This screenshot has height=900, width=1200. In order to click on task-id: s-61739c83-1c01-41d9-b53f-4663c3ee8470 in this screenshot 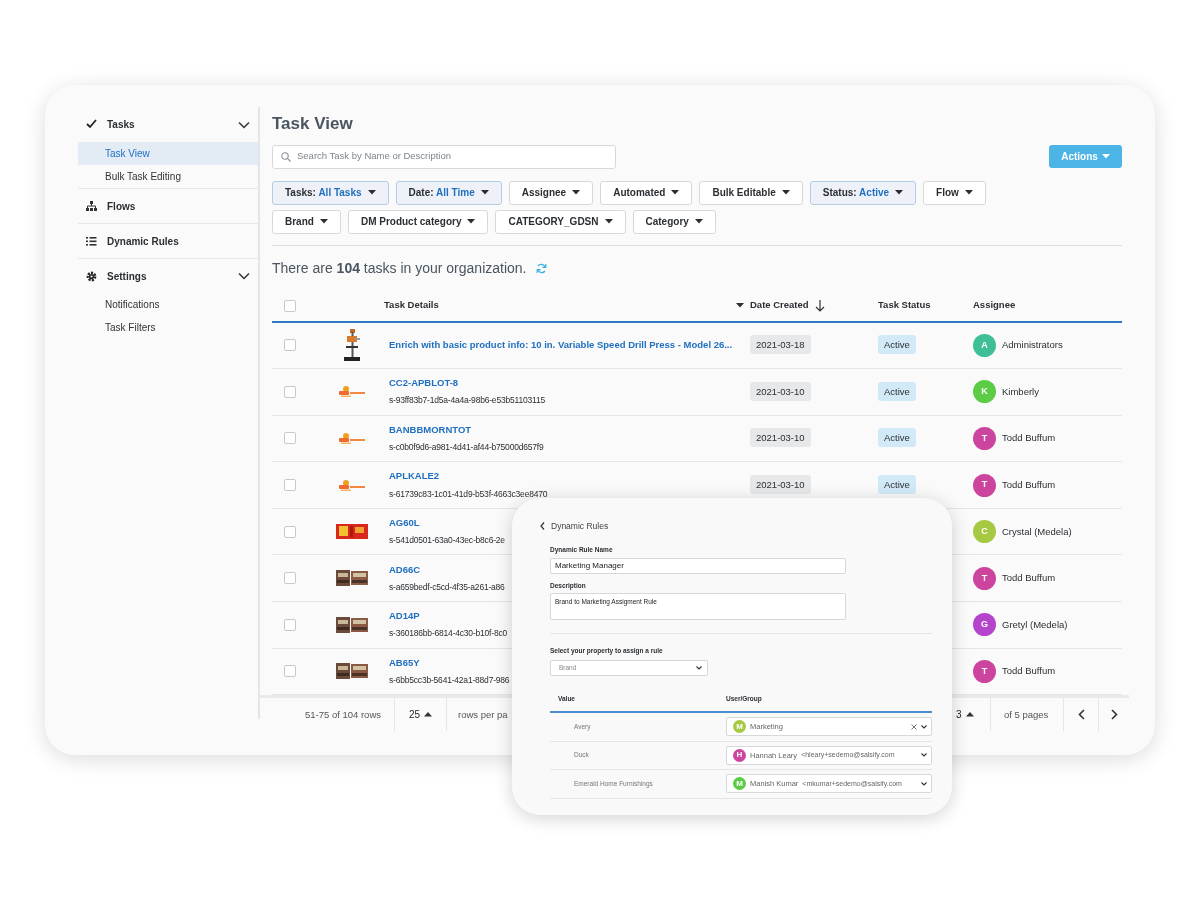, I will do `click(468, 494)`.